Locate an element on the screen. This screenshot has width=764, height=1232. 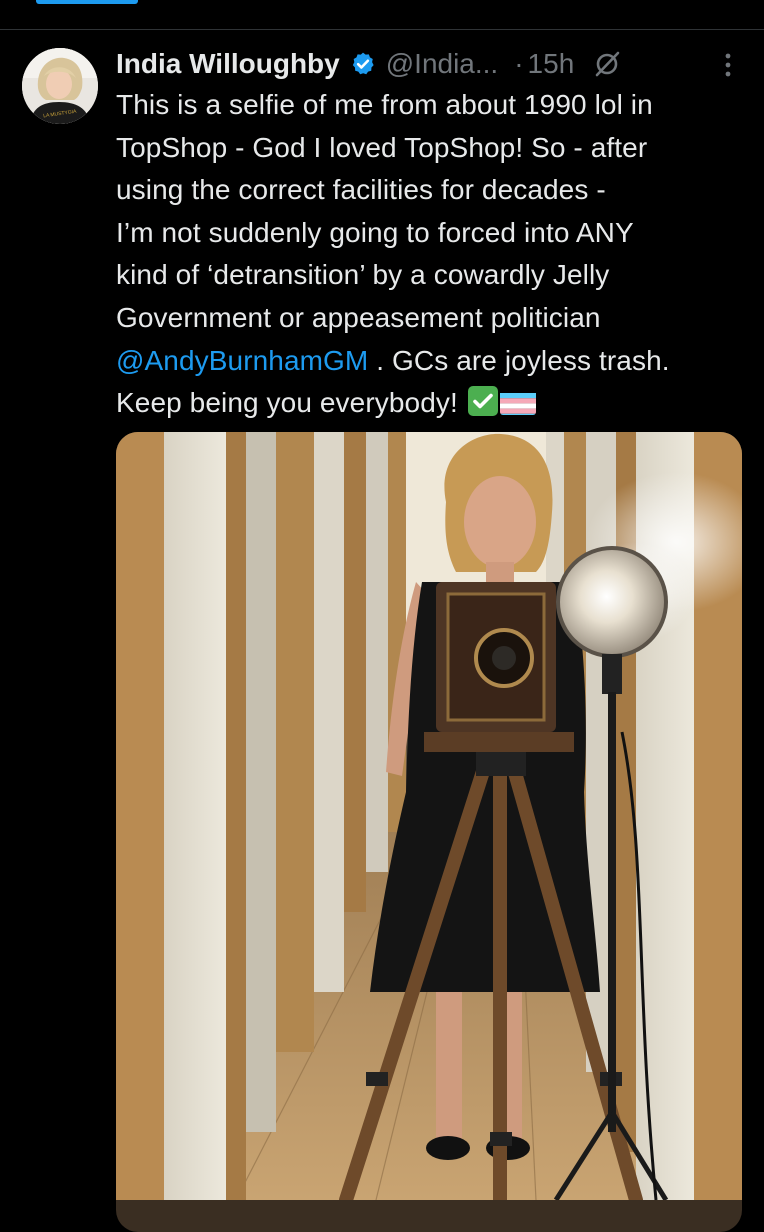
avatar: LA MUSTYGIA is located at coordinates (60, 86).